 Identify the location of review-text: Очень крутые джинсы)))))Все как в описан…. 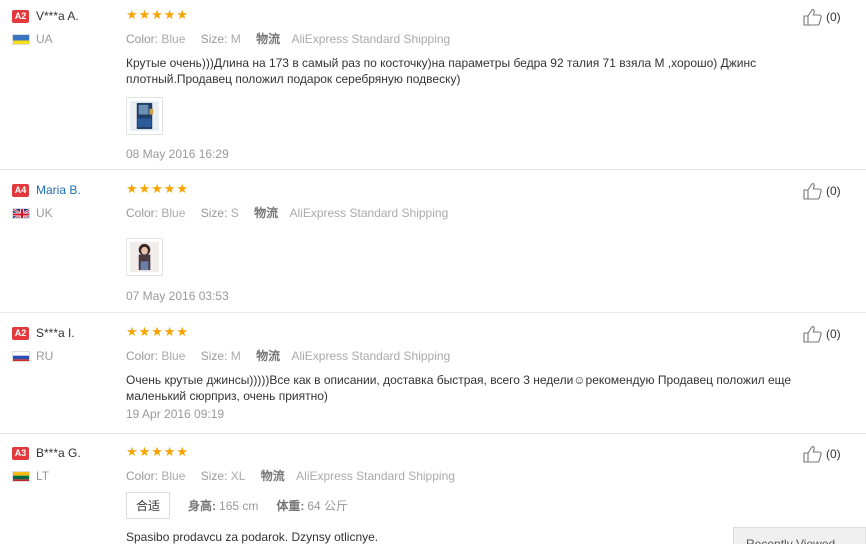
(459, 388).